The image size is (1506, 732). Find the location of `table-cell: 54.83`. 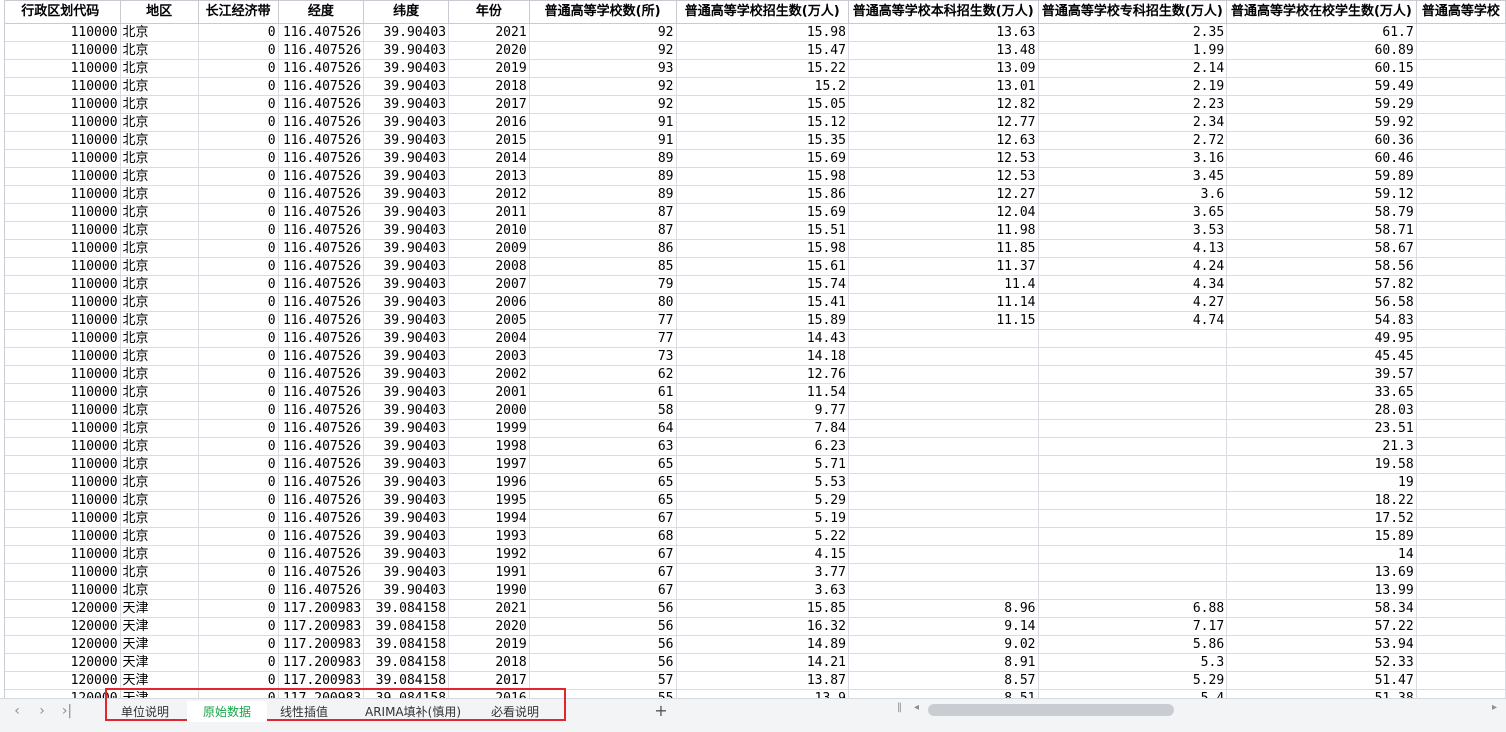

table-cell: 54.83 is located at coordinates (1321, 320).